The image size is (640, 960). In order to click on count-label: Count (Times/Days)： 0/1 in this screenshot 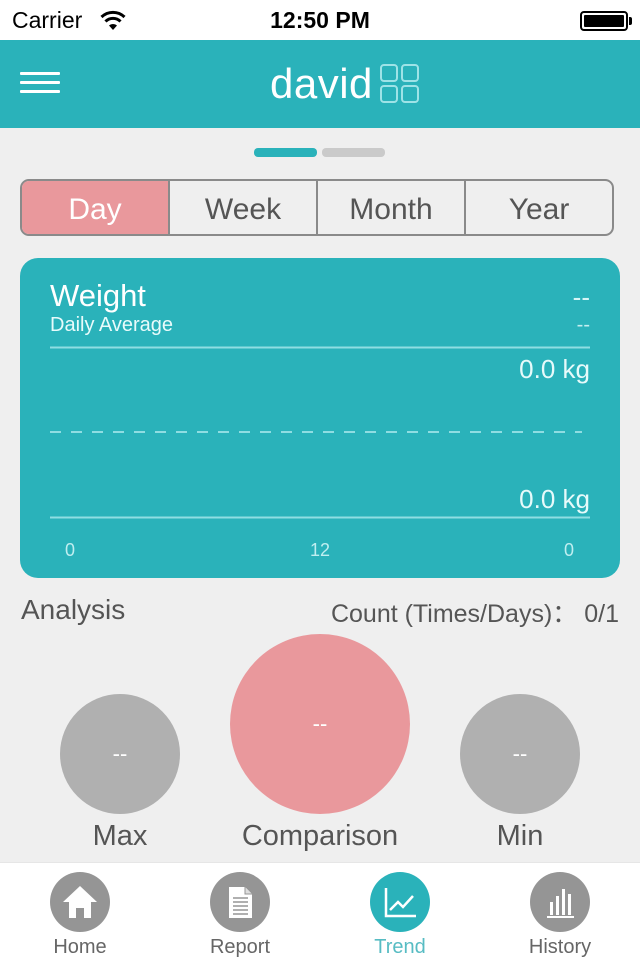, I will do `click(474, 614)`.